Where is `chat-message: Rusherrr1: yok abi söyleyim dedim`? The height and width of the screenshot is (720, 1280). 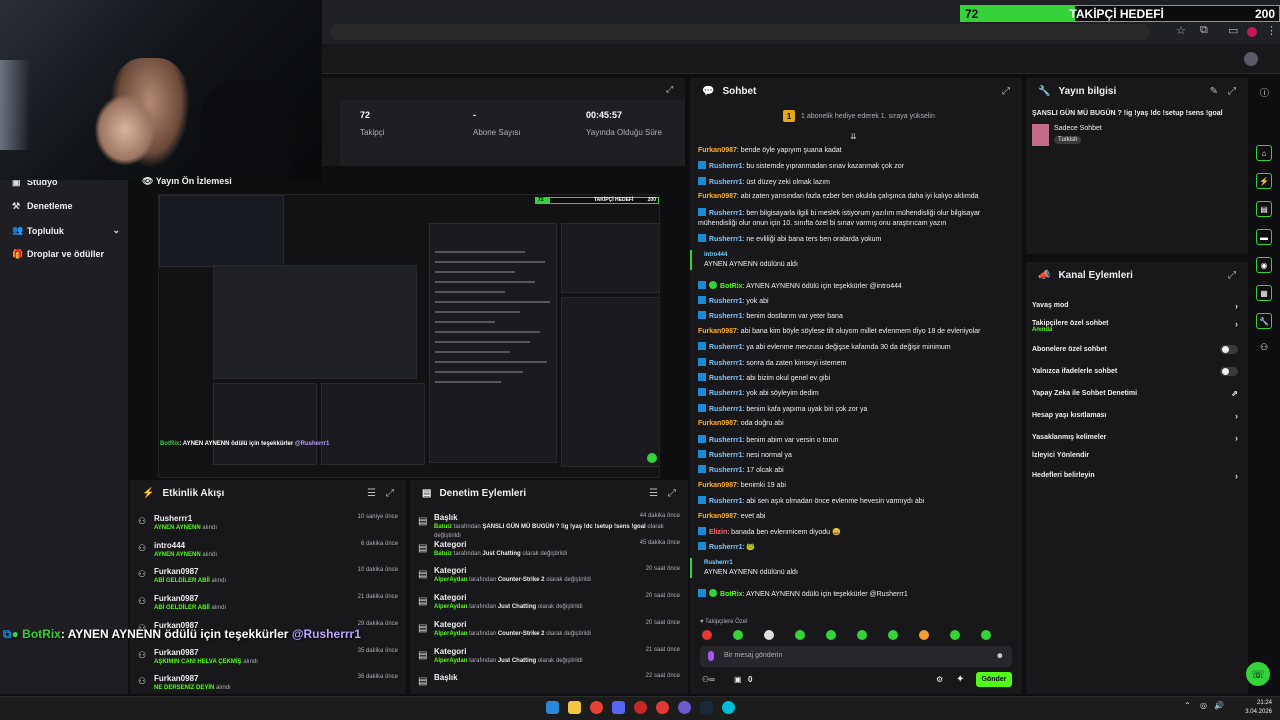
chat-message: Rusherrr1: yok abi söyleyim dedim is located at coordinates (853, 393).